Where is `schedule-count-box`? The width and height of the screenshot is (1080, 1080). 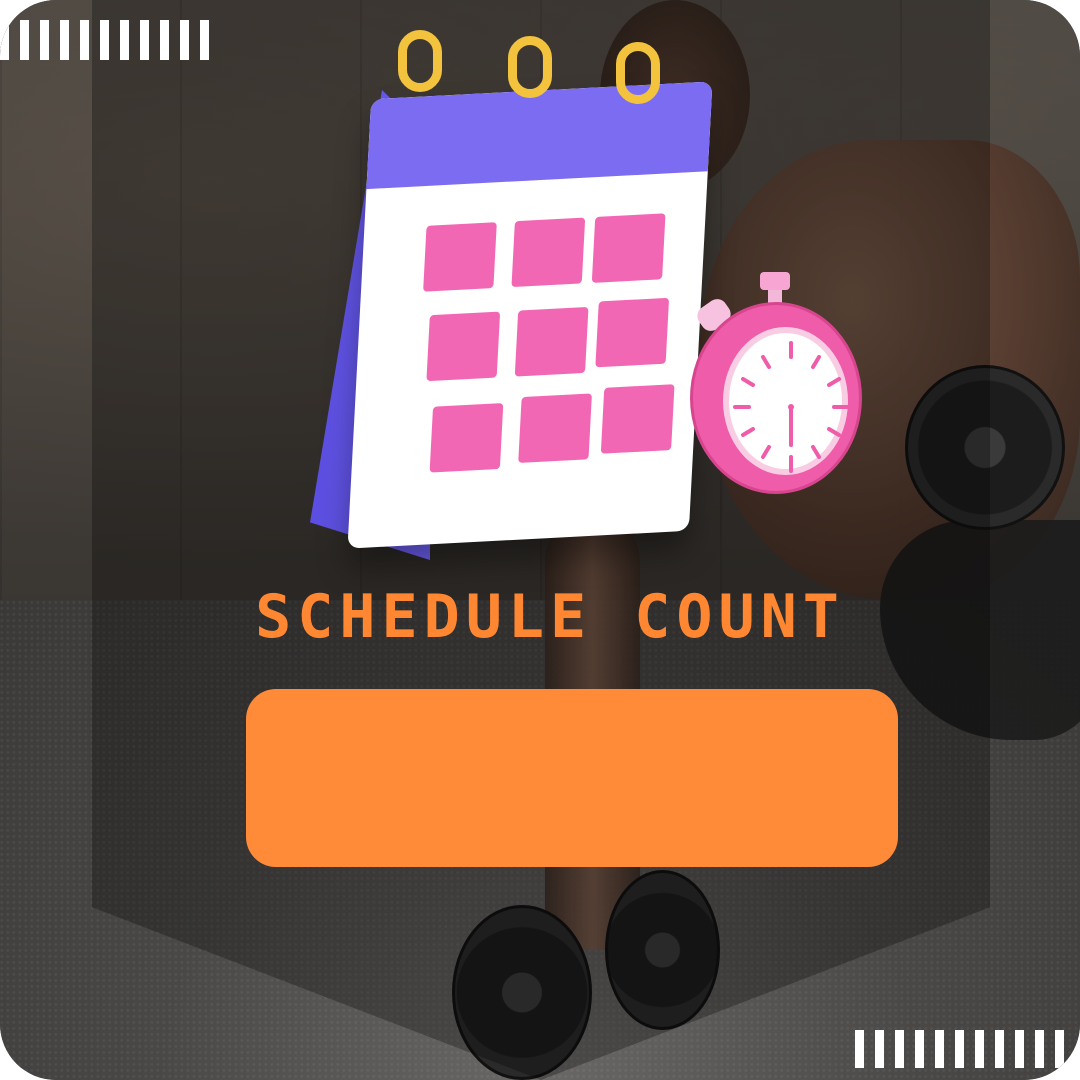 schedule-count-box is located at coordinates (572, 778).